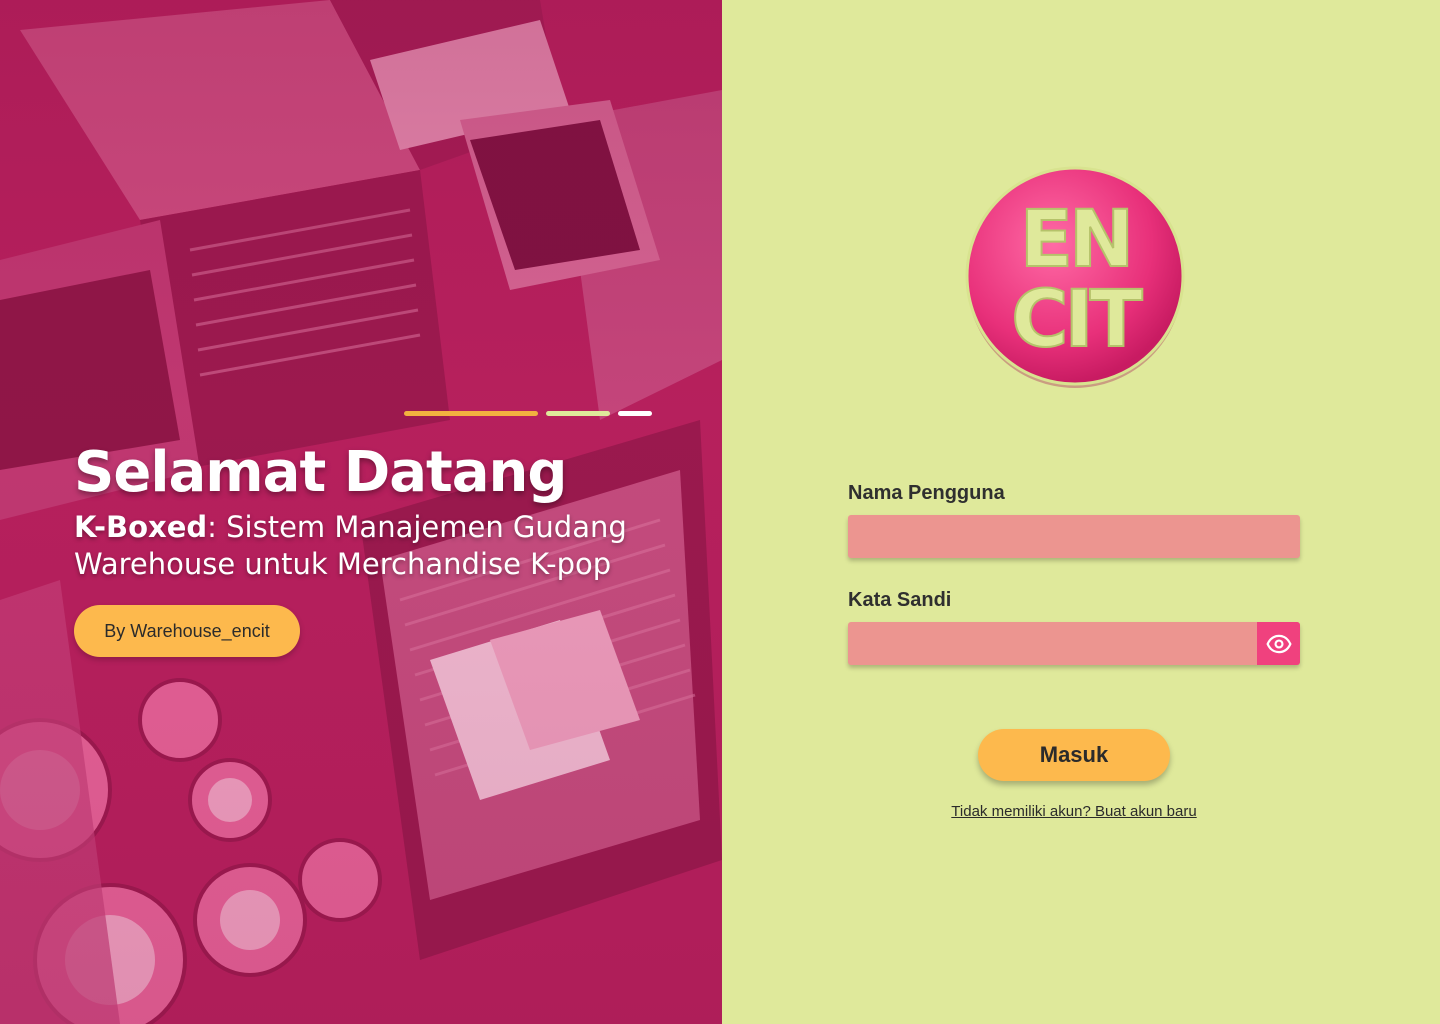 The image size is (1440, 1024). I want to click on encit-logo: EN CIT, so click(1075, 277).